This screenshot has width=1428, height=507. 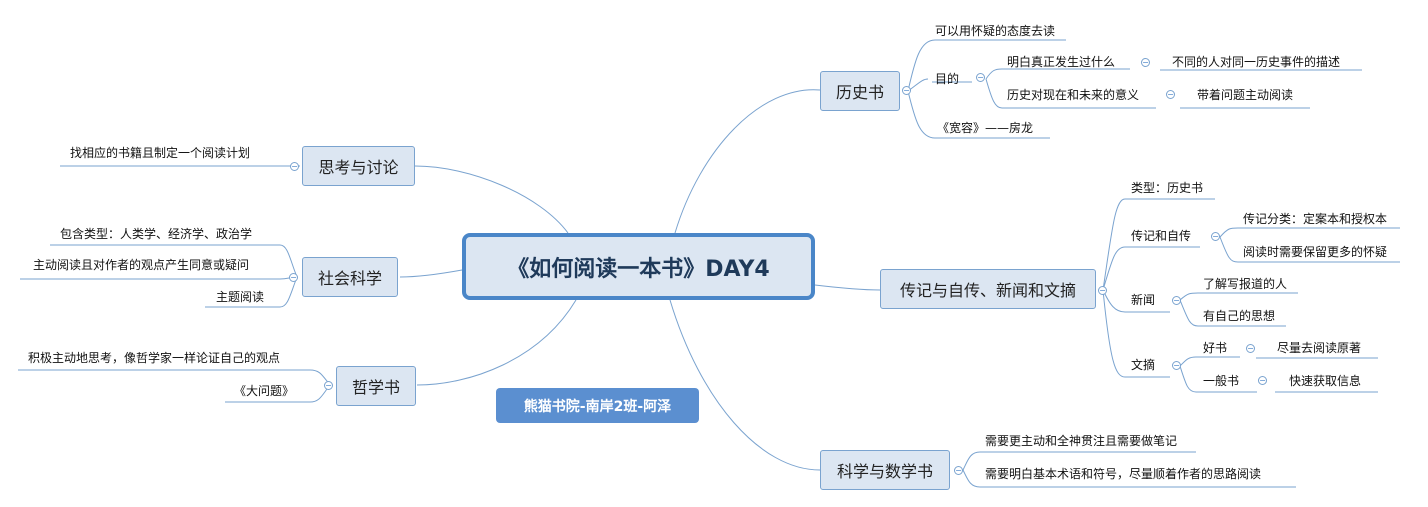 What do you see at coordinates (1319, 348) in the screenshot?
I see `good-read-original: 尽量去阅读原著` at bounding box center [1319, 348].